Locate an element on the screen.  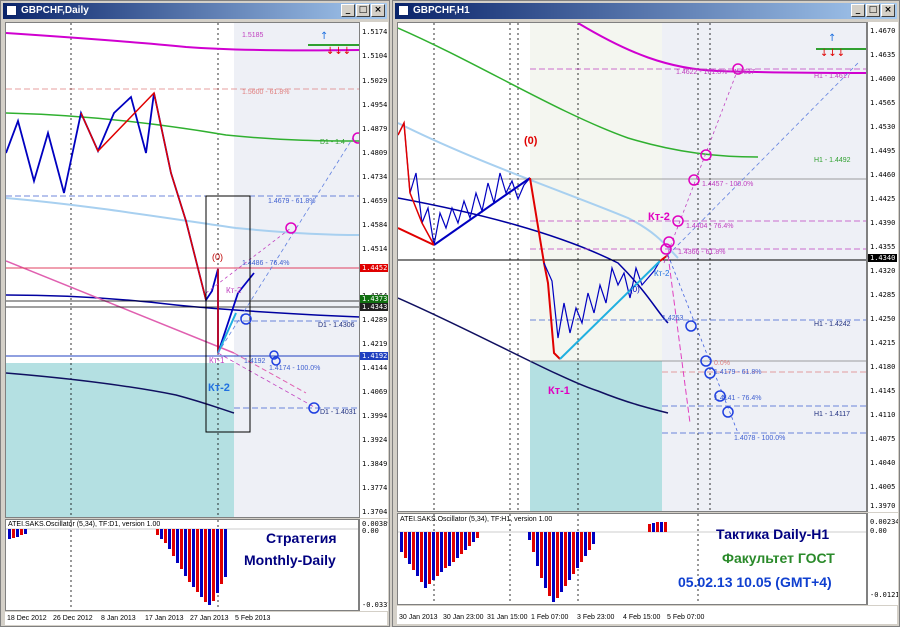
time-axis-label: 27 Jan 2013 is located at coordinates (209, 618).